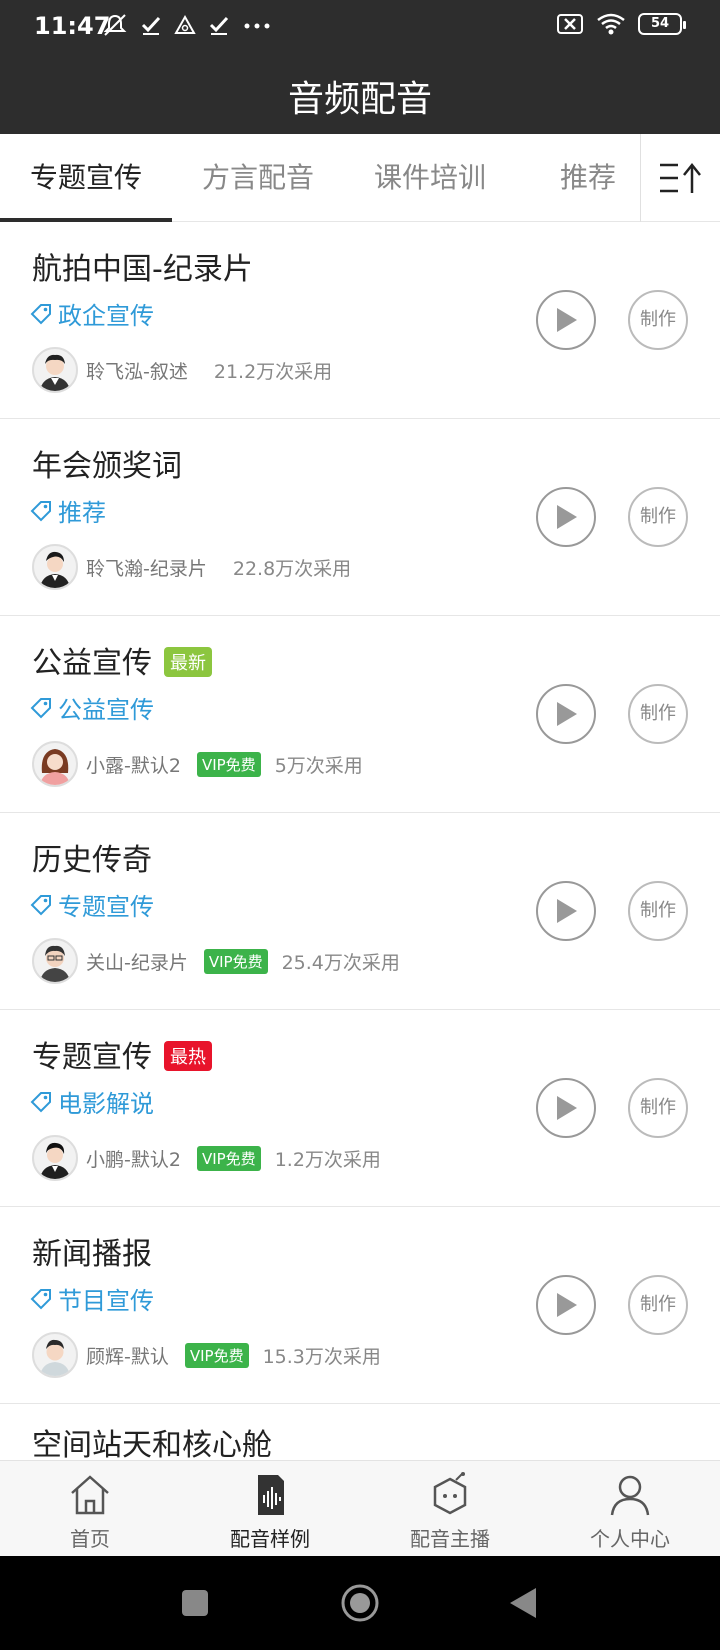  I want to click on speaker-name: 顾辉-默认, so click(127, 1356).